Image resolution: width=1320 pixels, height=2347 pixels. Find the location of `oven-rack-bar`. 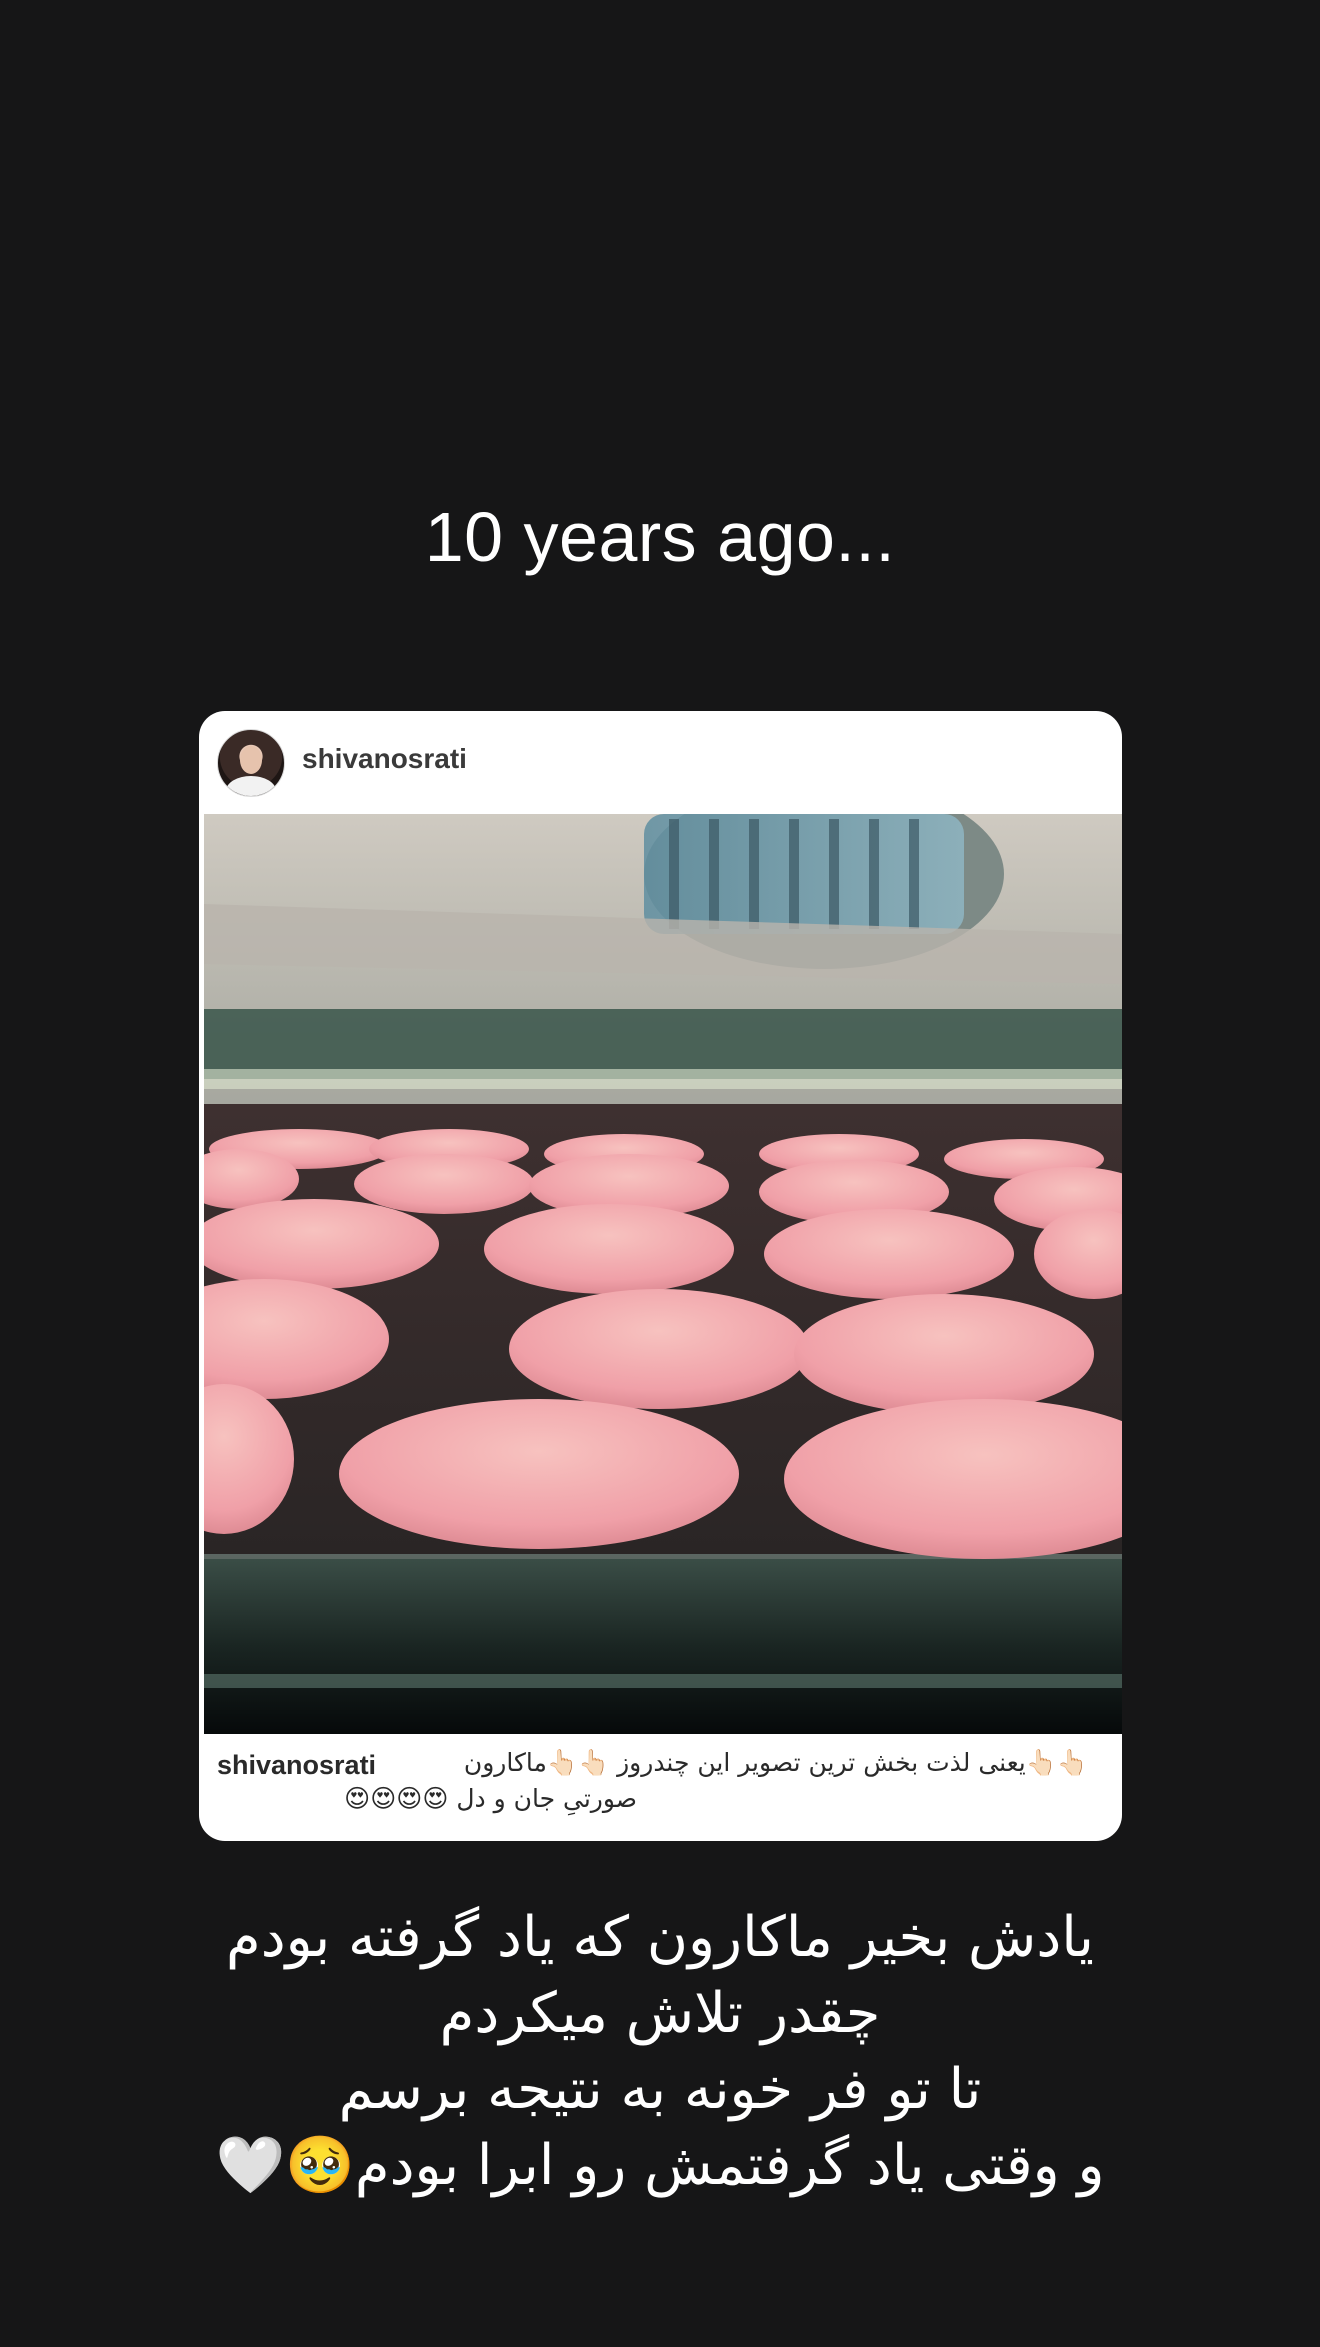

oven-rack-bar is located at coordinates (663, 1044).